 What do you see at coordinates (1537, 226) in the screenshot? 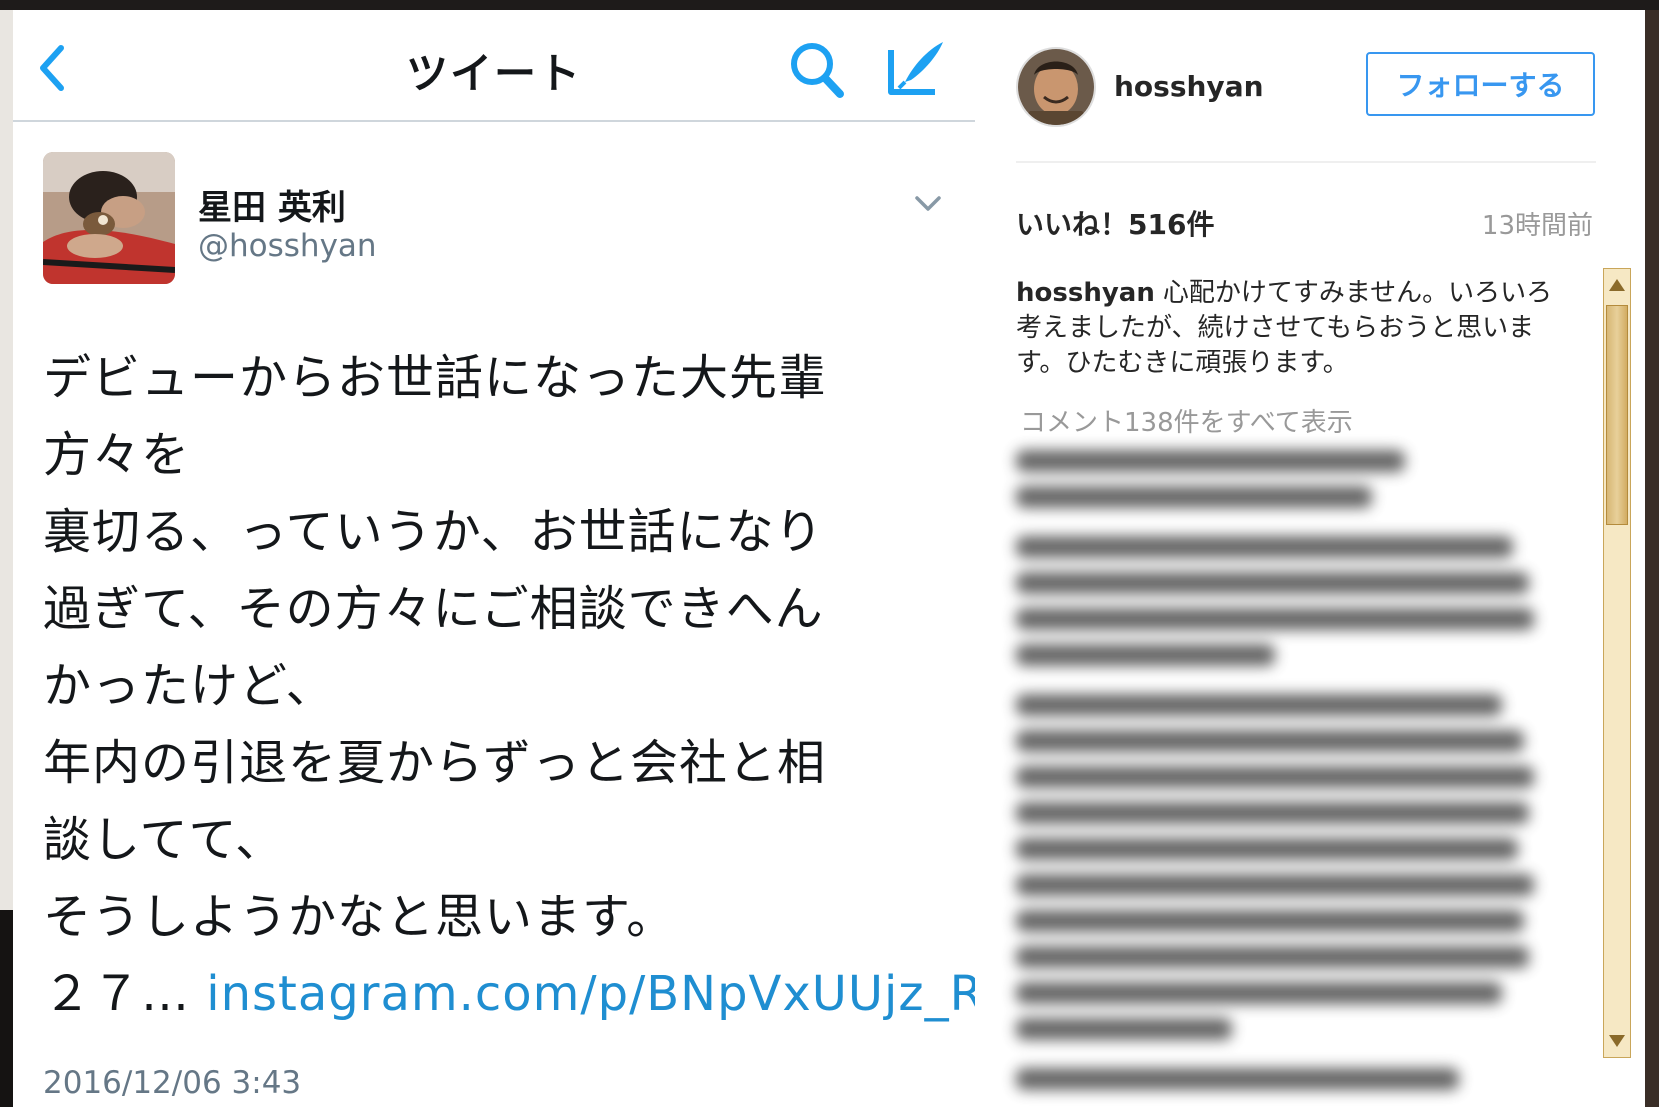
I see `post-time: 13時間前` at bounding box center [1537, 226].